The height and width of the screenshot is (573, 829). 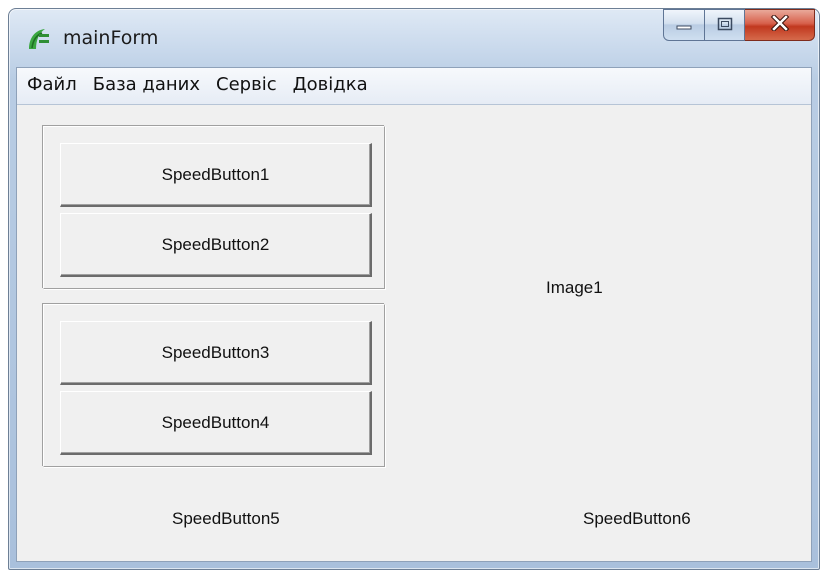 I want to click on speed-button-3: SpeedButton3, so click(x=216, y=353).